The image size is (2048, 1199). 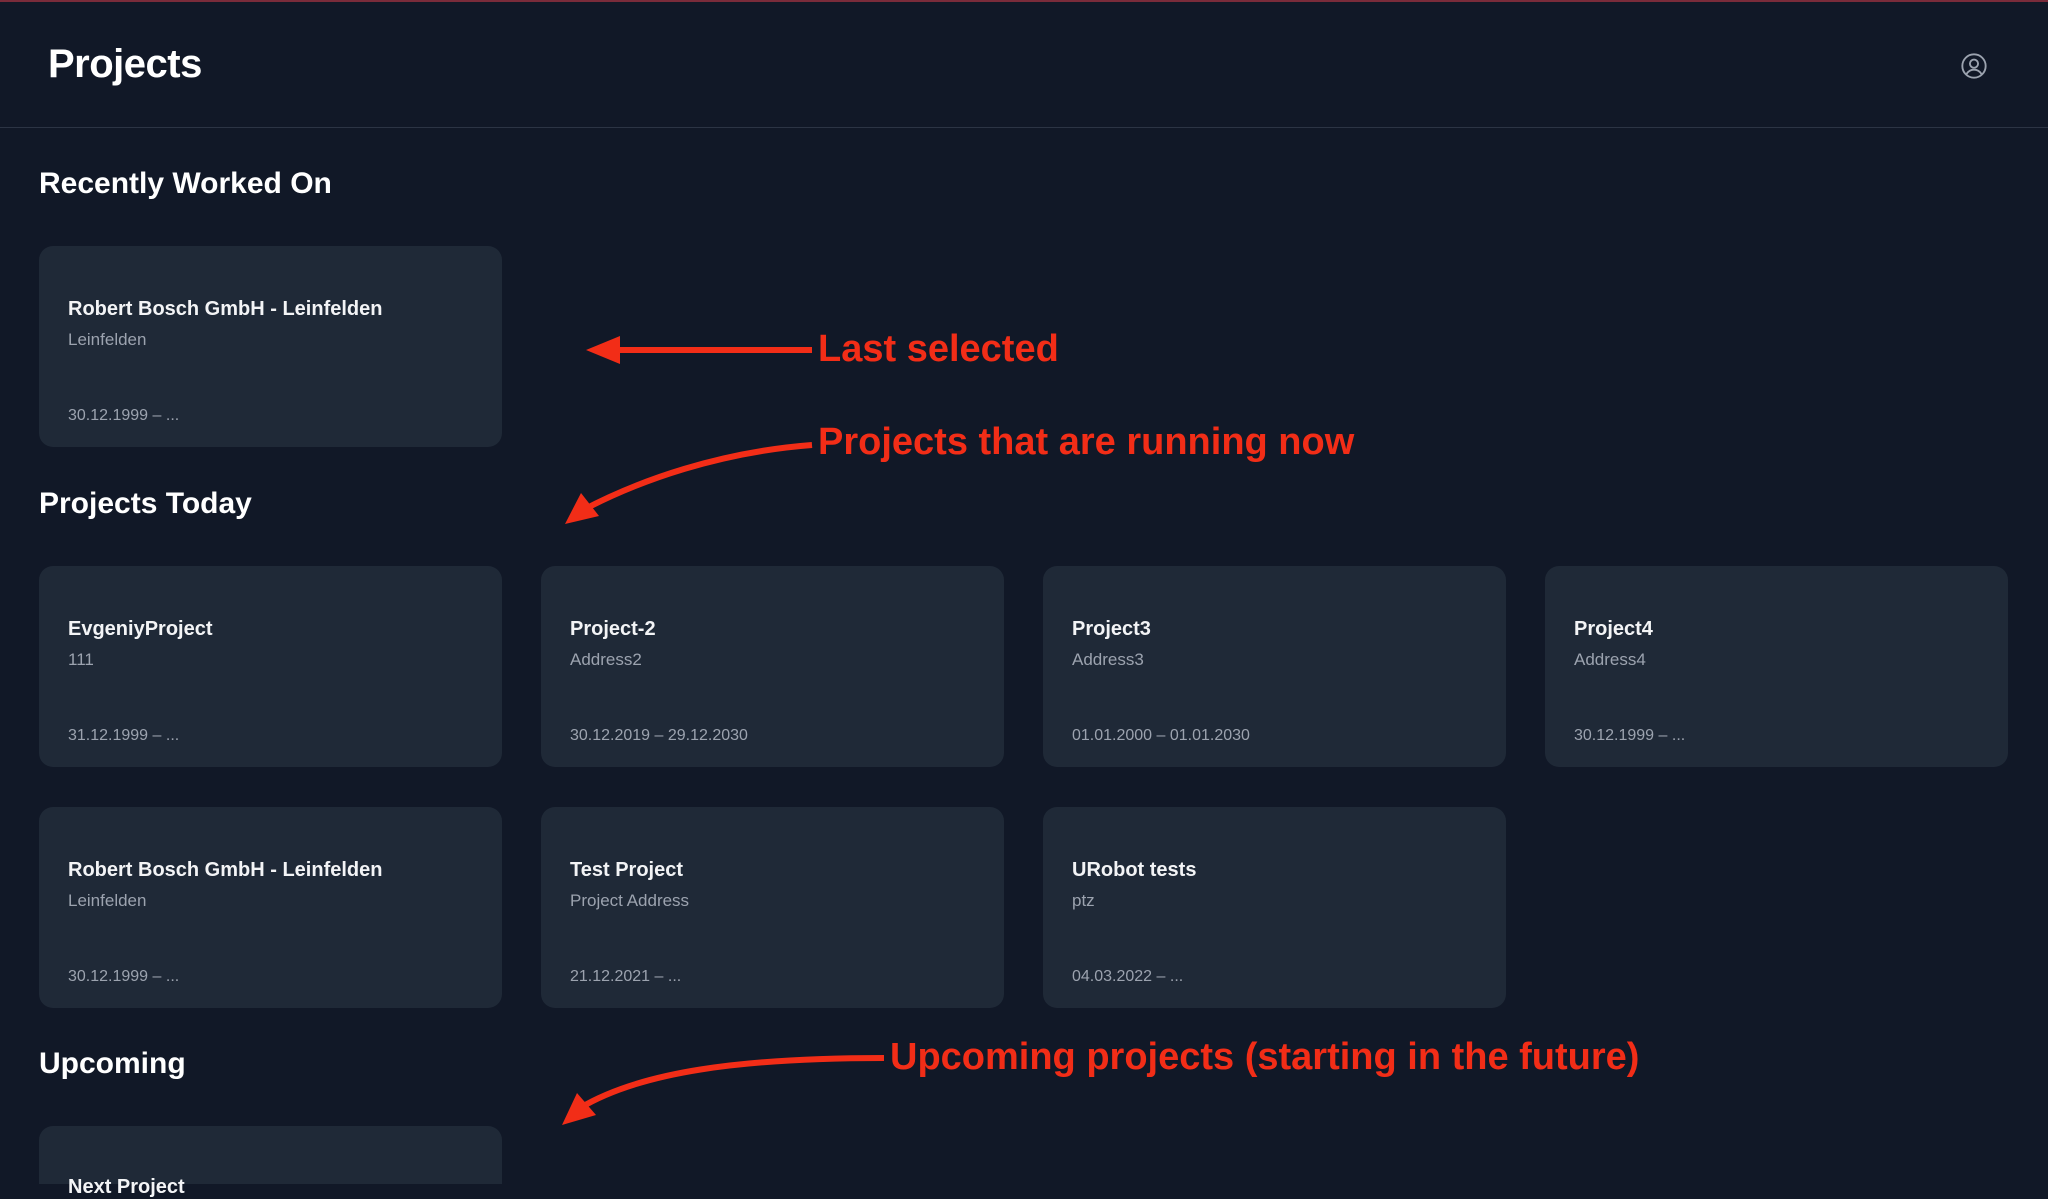 What do you see at coordinates (1610, 659) in the screenshot?
I see `project-address: Address4` at bounding box center [1610, 659].